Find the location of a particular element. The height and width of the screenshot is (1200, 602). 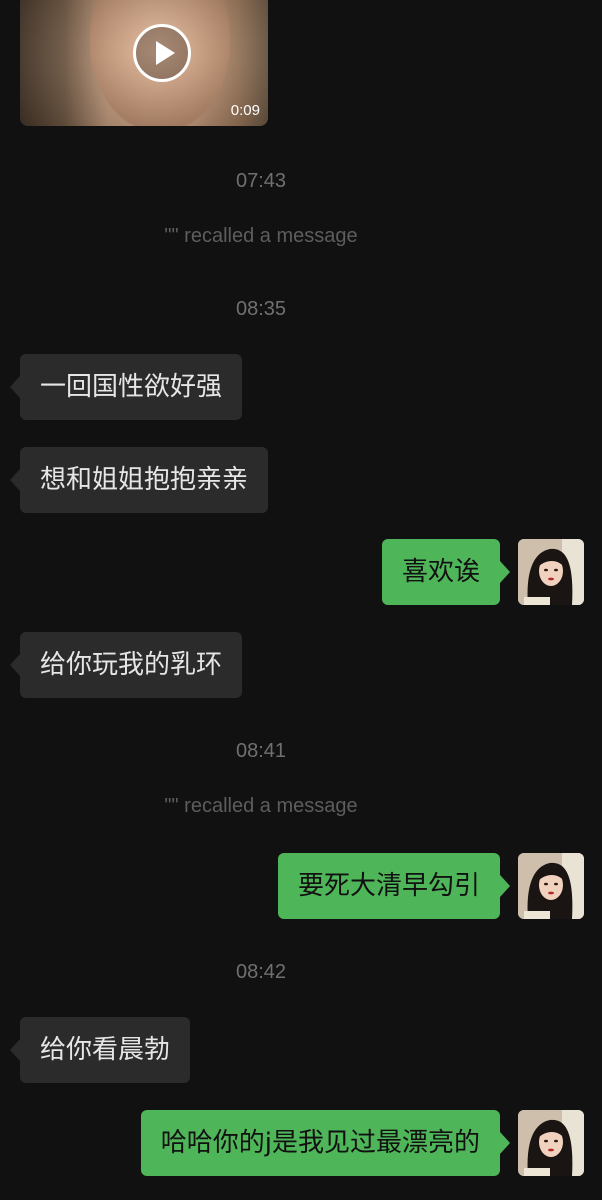

timestamp: 08:41 is located at coordinates (261, 751).